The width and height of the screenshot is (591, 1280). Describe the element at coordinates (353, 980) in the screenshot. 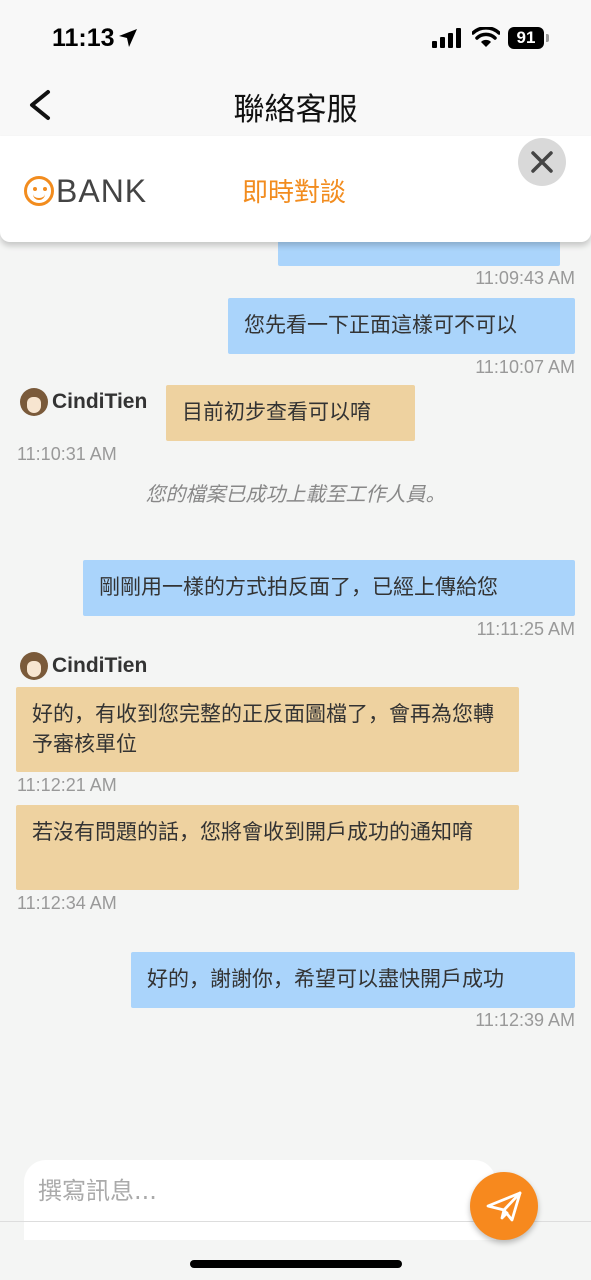

I see `message-bubble-me: 好的，謝謝你，希望可以盡快開戶成功` at that location.